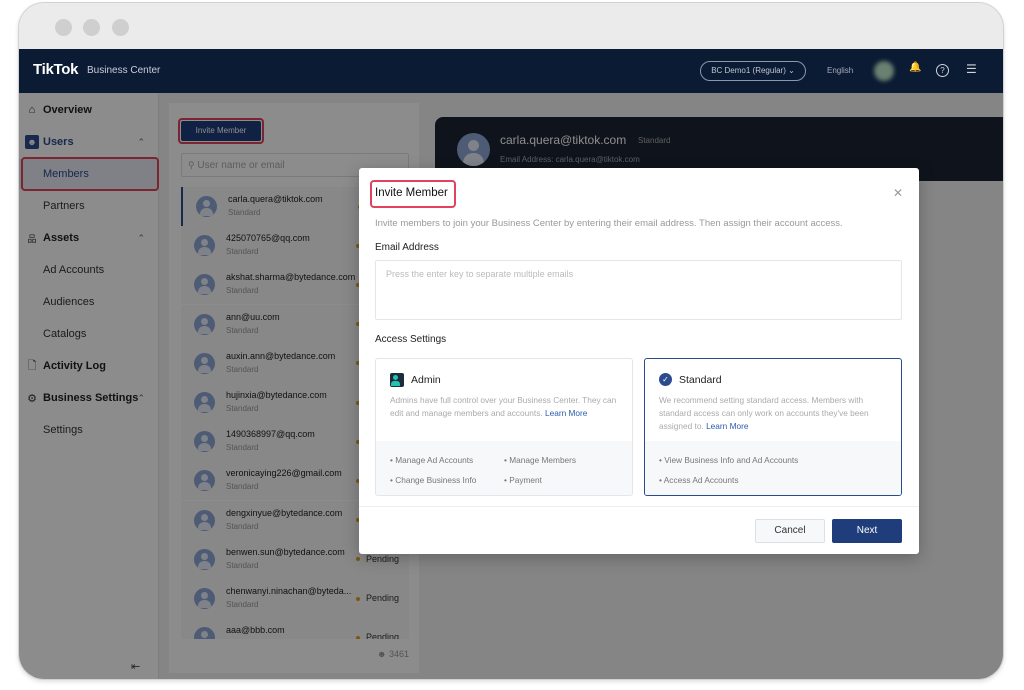  What do you see at coordinates (700, 379) in the screenshot?
I see `standard-title: Standard` at bounding box center [700, 379].